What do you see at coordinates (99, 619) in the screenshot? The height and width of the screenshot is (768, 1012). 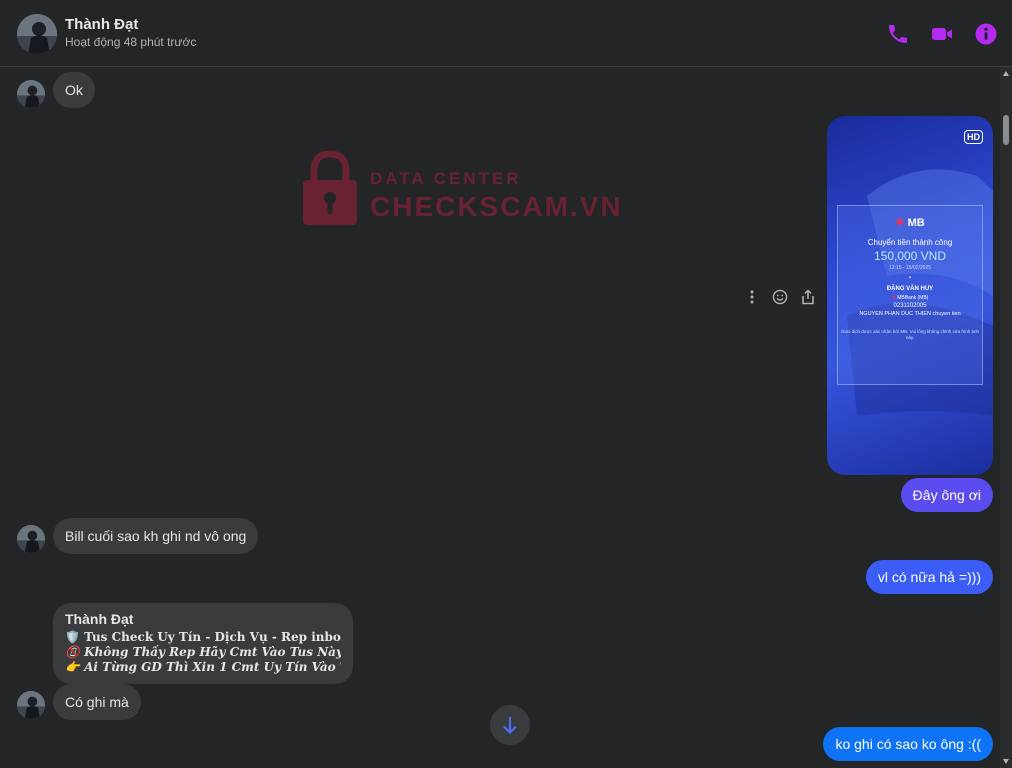 I see `shared-post-author: Thành Đạt` at bounding box center [99, 619].